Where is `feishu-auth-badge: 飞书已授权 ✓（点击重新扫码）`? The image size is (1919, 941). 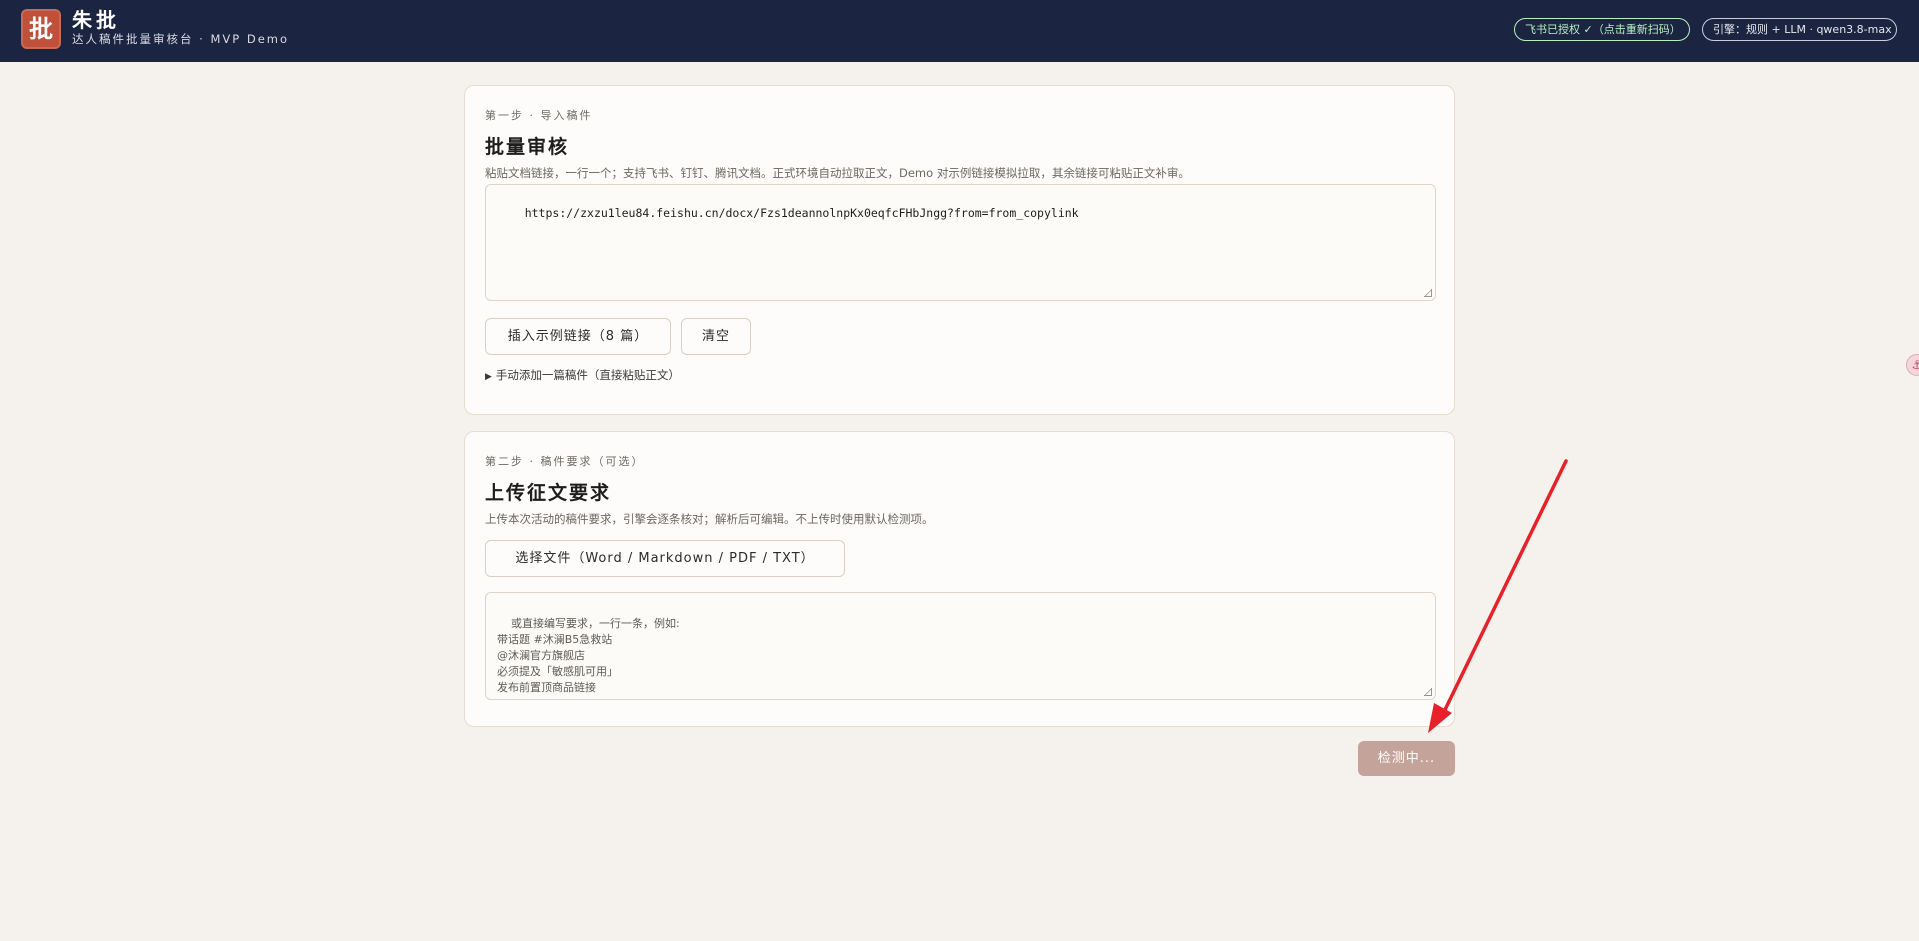
feishu-auth-badge: 飞书已授权 ✓（点击重新扫码） is located at coordinates (1602, 29).